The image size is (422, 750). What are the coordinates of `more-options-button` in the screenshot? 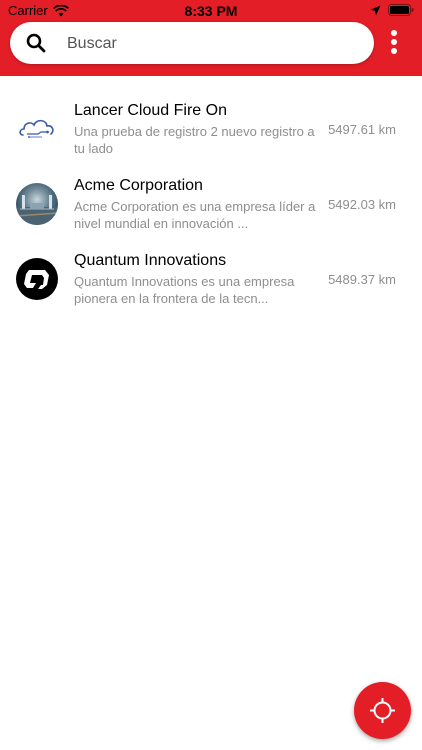 It's located at (394, 42).